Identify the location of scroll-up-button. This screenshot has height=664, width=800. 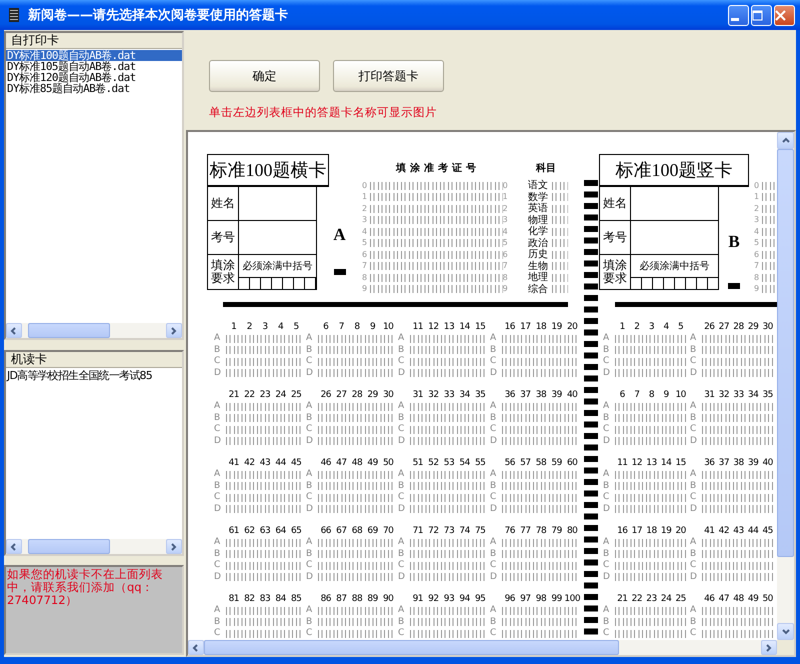
(785, 140).